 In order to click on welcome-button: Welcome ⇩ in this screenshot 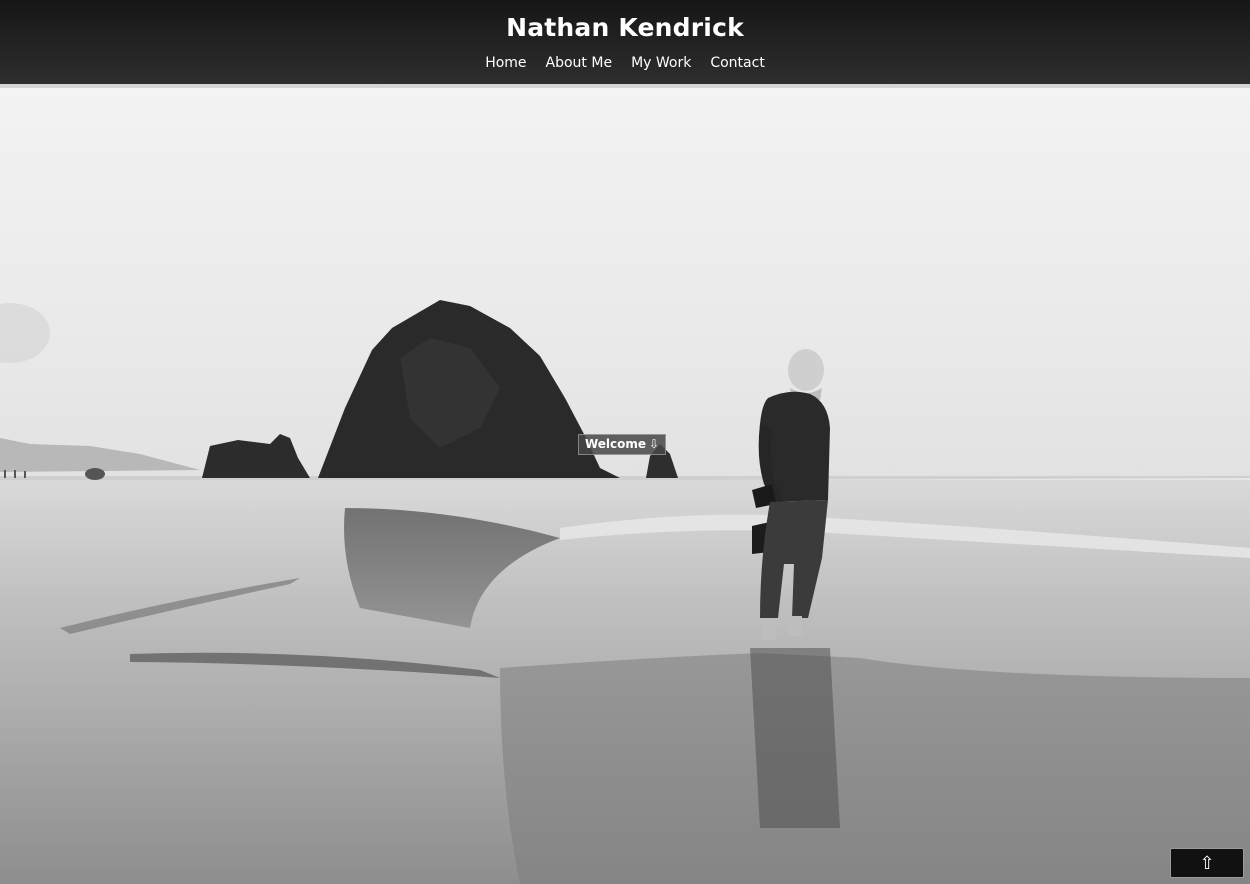, I will do `click(622, 444)`.